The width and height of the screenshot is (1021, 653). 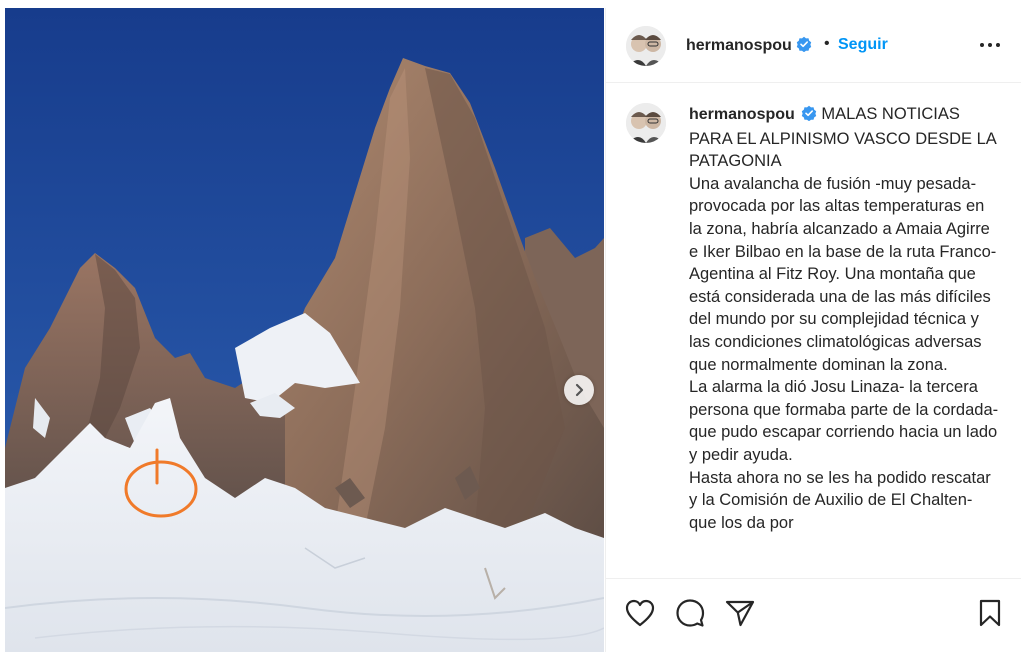 I want to click on username-text: hermanospou, so click(x=739, y=45).